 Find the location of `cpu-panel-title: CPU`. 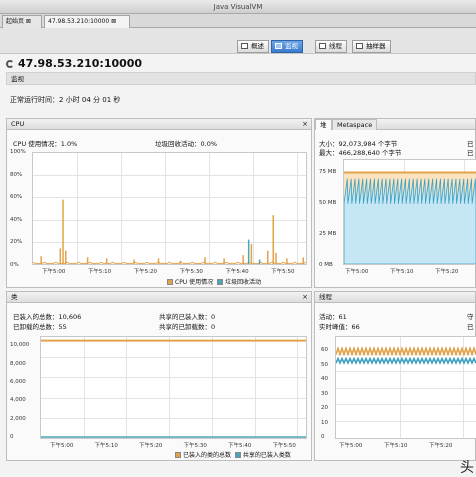

cpu-panel-title: CPU is located at coordinates (18, 124).